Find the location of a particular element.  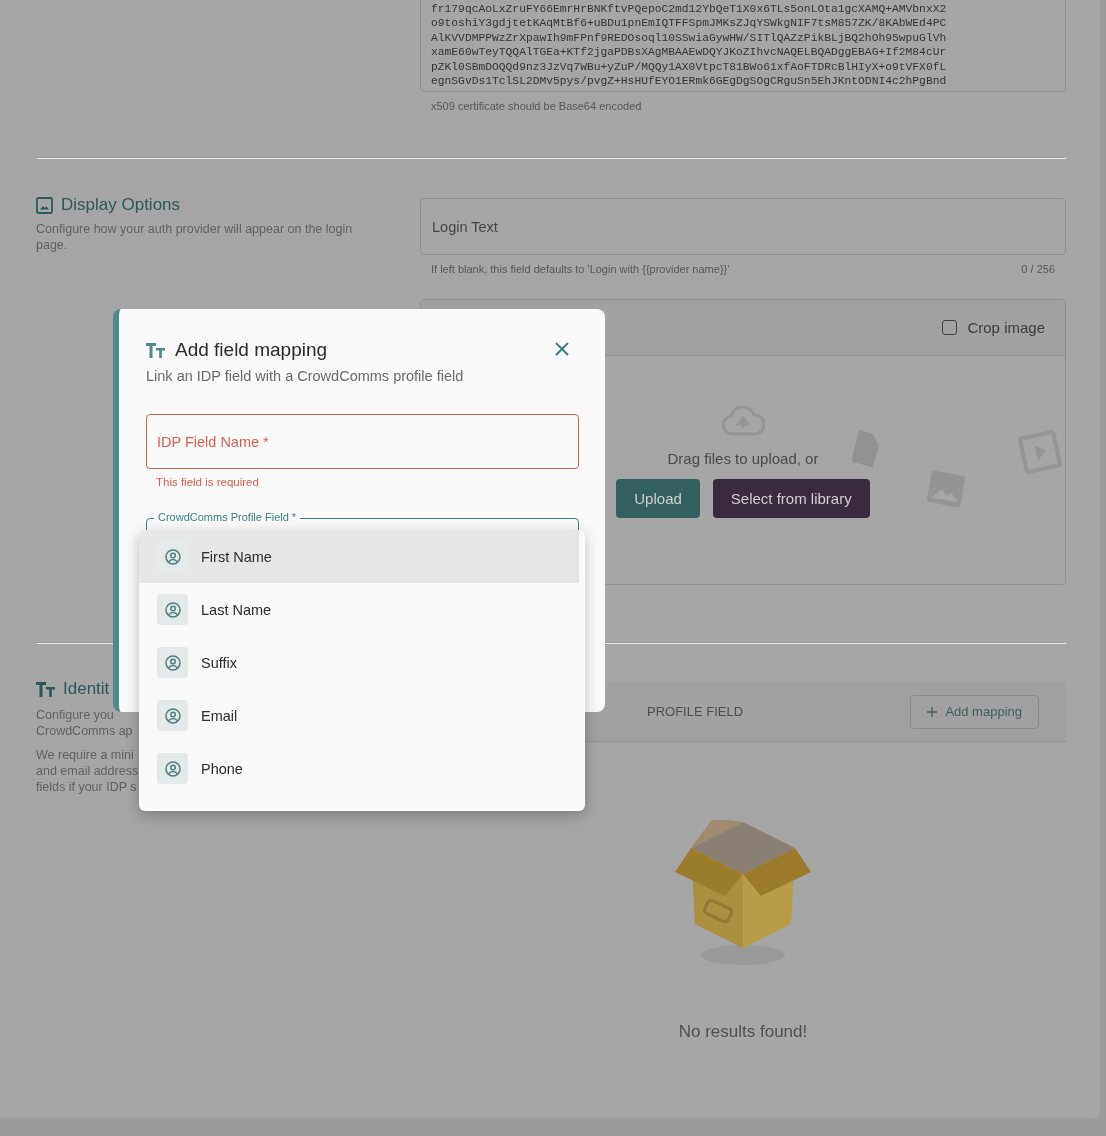

section-description: We require a mini and email address fields if your IDP s is located at coordinates (87, 771).